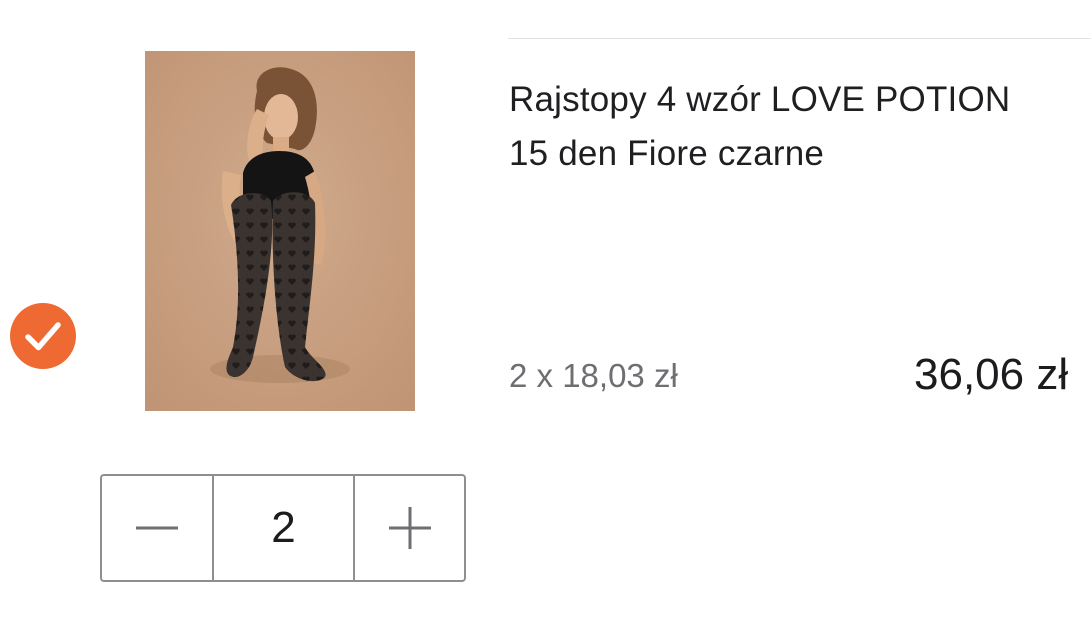  I want to click on decrease-quantity-button, so click(158, 528).